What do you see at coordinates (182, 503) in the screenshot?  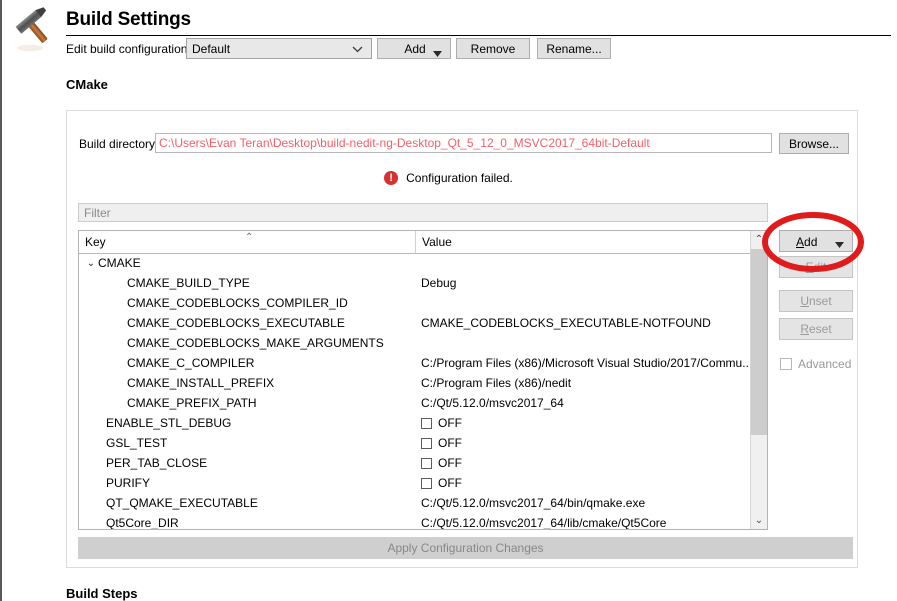 I see `table-cell-key-label: QT_QMAKE_EXECUTABLE` at bounding box center [182, 503].